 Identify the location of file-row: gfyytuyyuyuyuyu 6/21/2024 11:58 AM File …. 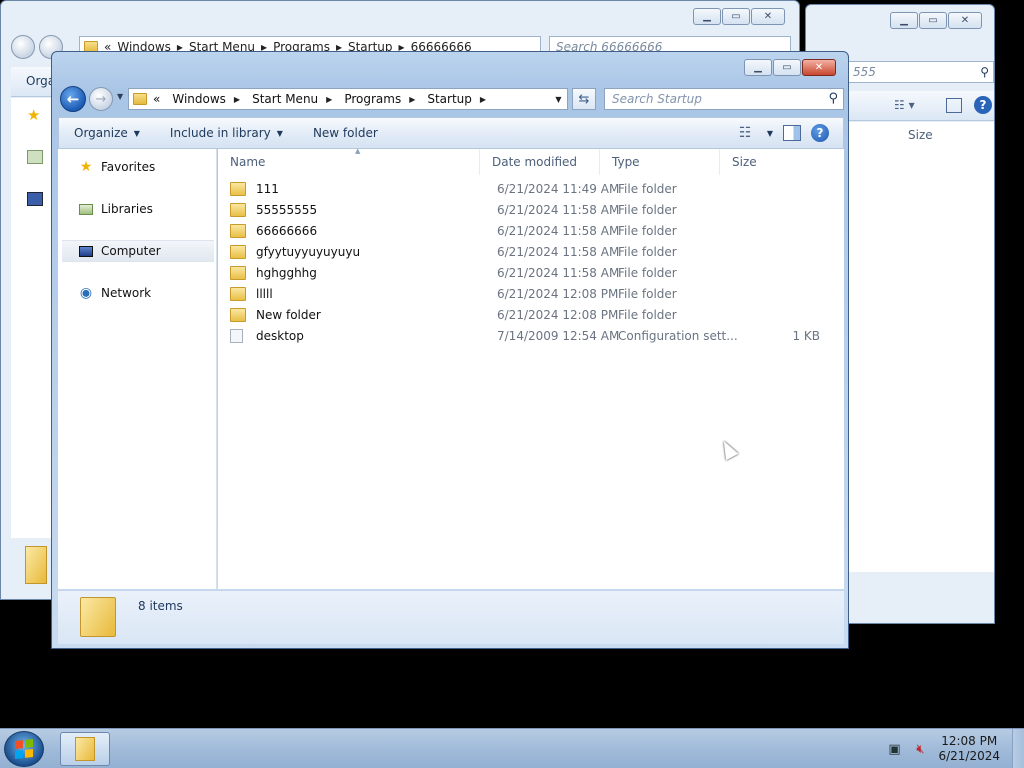
(530, 251).